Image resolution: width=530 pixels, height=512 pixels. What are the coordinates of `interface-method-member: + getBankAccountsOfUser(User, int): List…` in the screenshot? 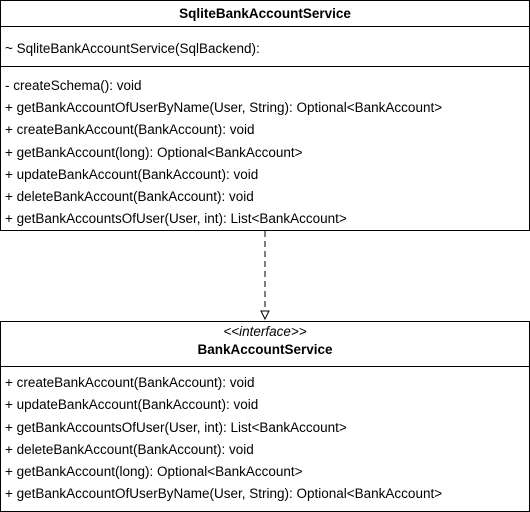 It's located at (176, 427).